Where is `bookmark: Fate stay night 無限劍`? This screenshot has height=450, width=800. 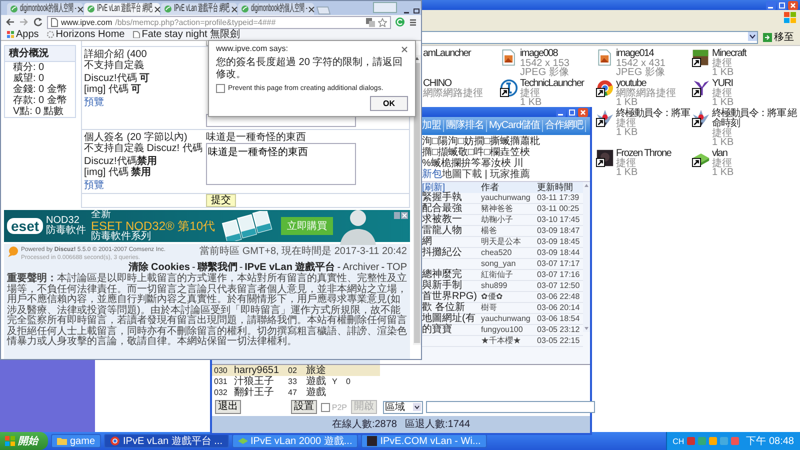
bookmark: Fate stay night 無限劍 is located at coordinates (186, 34).